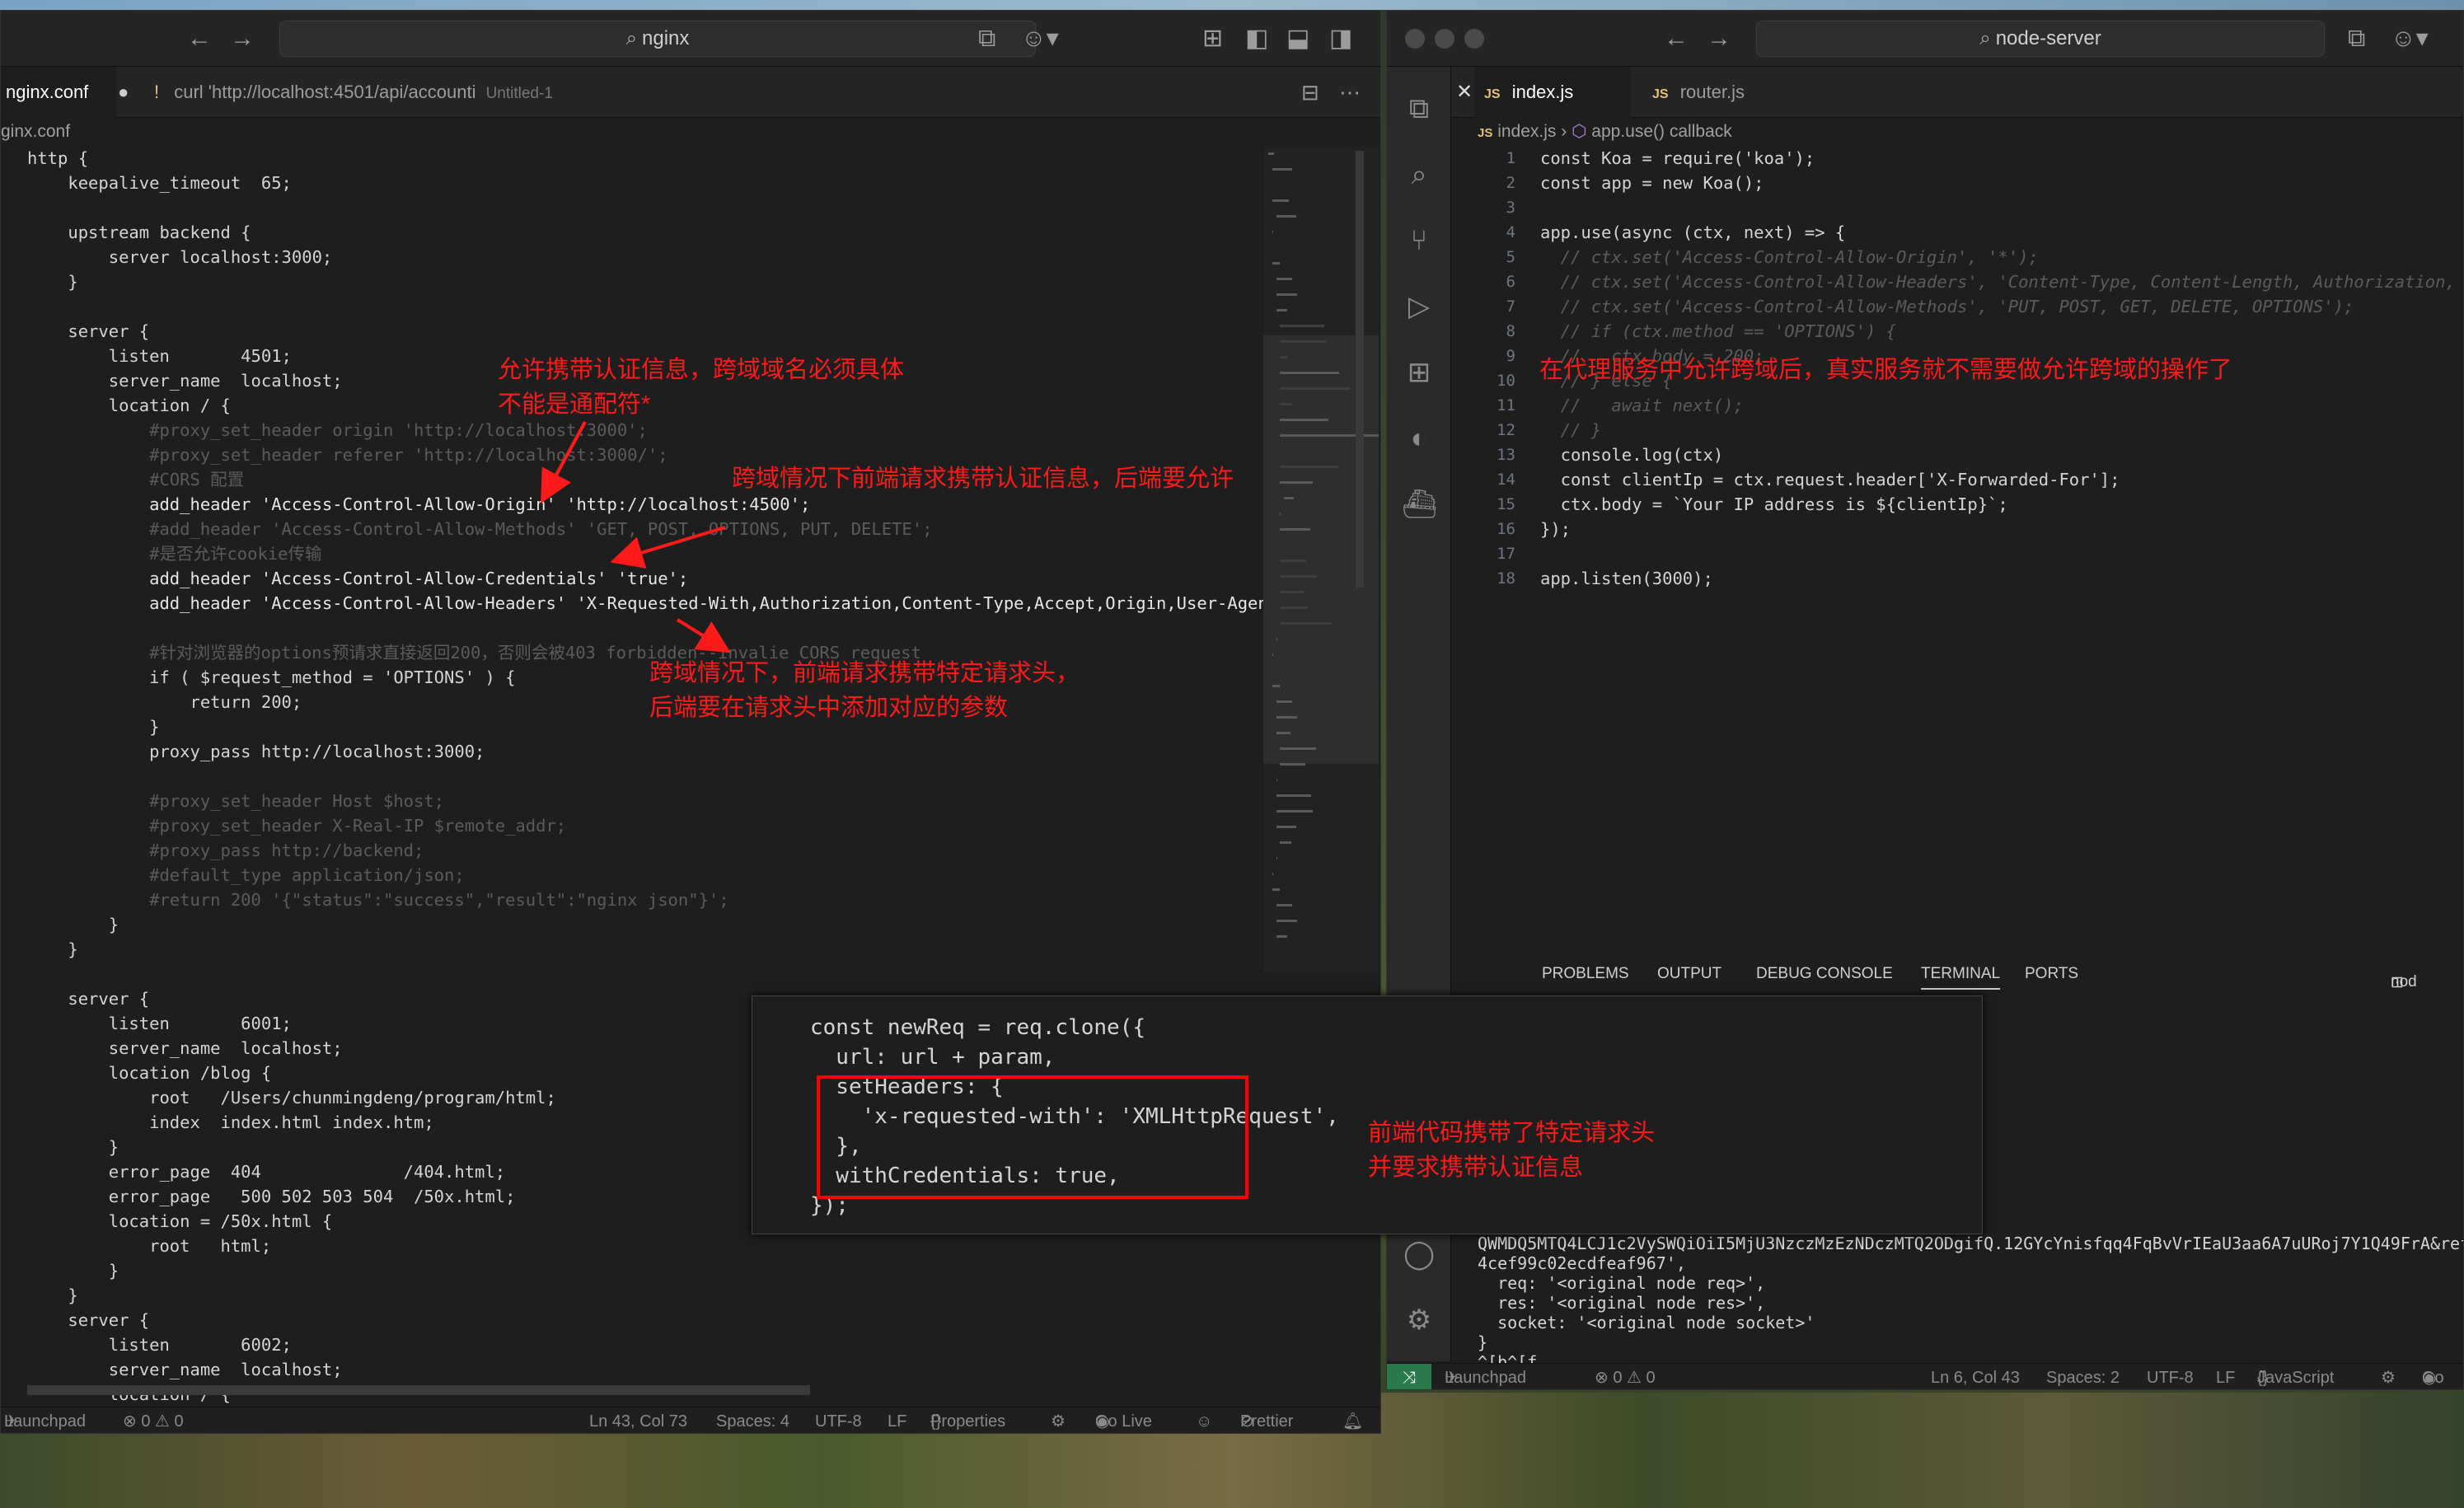 The height and width of the screenshot is (1508, 2464). What do you see at coordinates (2083, 1376) in the screenshot?
I see `indentation-status: Spaces: 2` at bounding box center [2083, 1376].